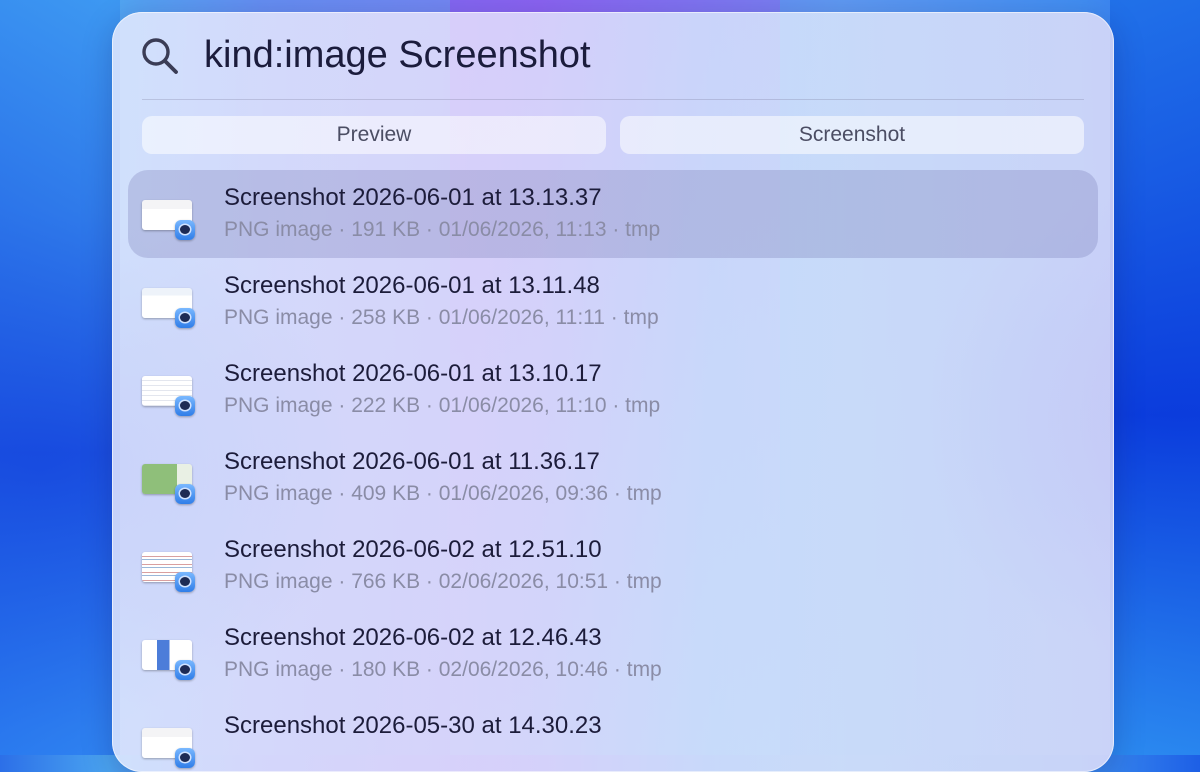 This screenshot has height=772, width=1200. Describe the element at coordinates (413, 725) in the screenshot. I see `result-title: Screenshot 2026-05-30 at 14.30.23` at that location.